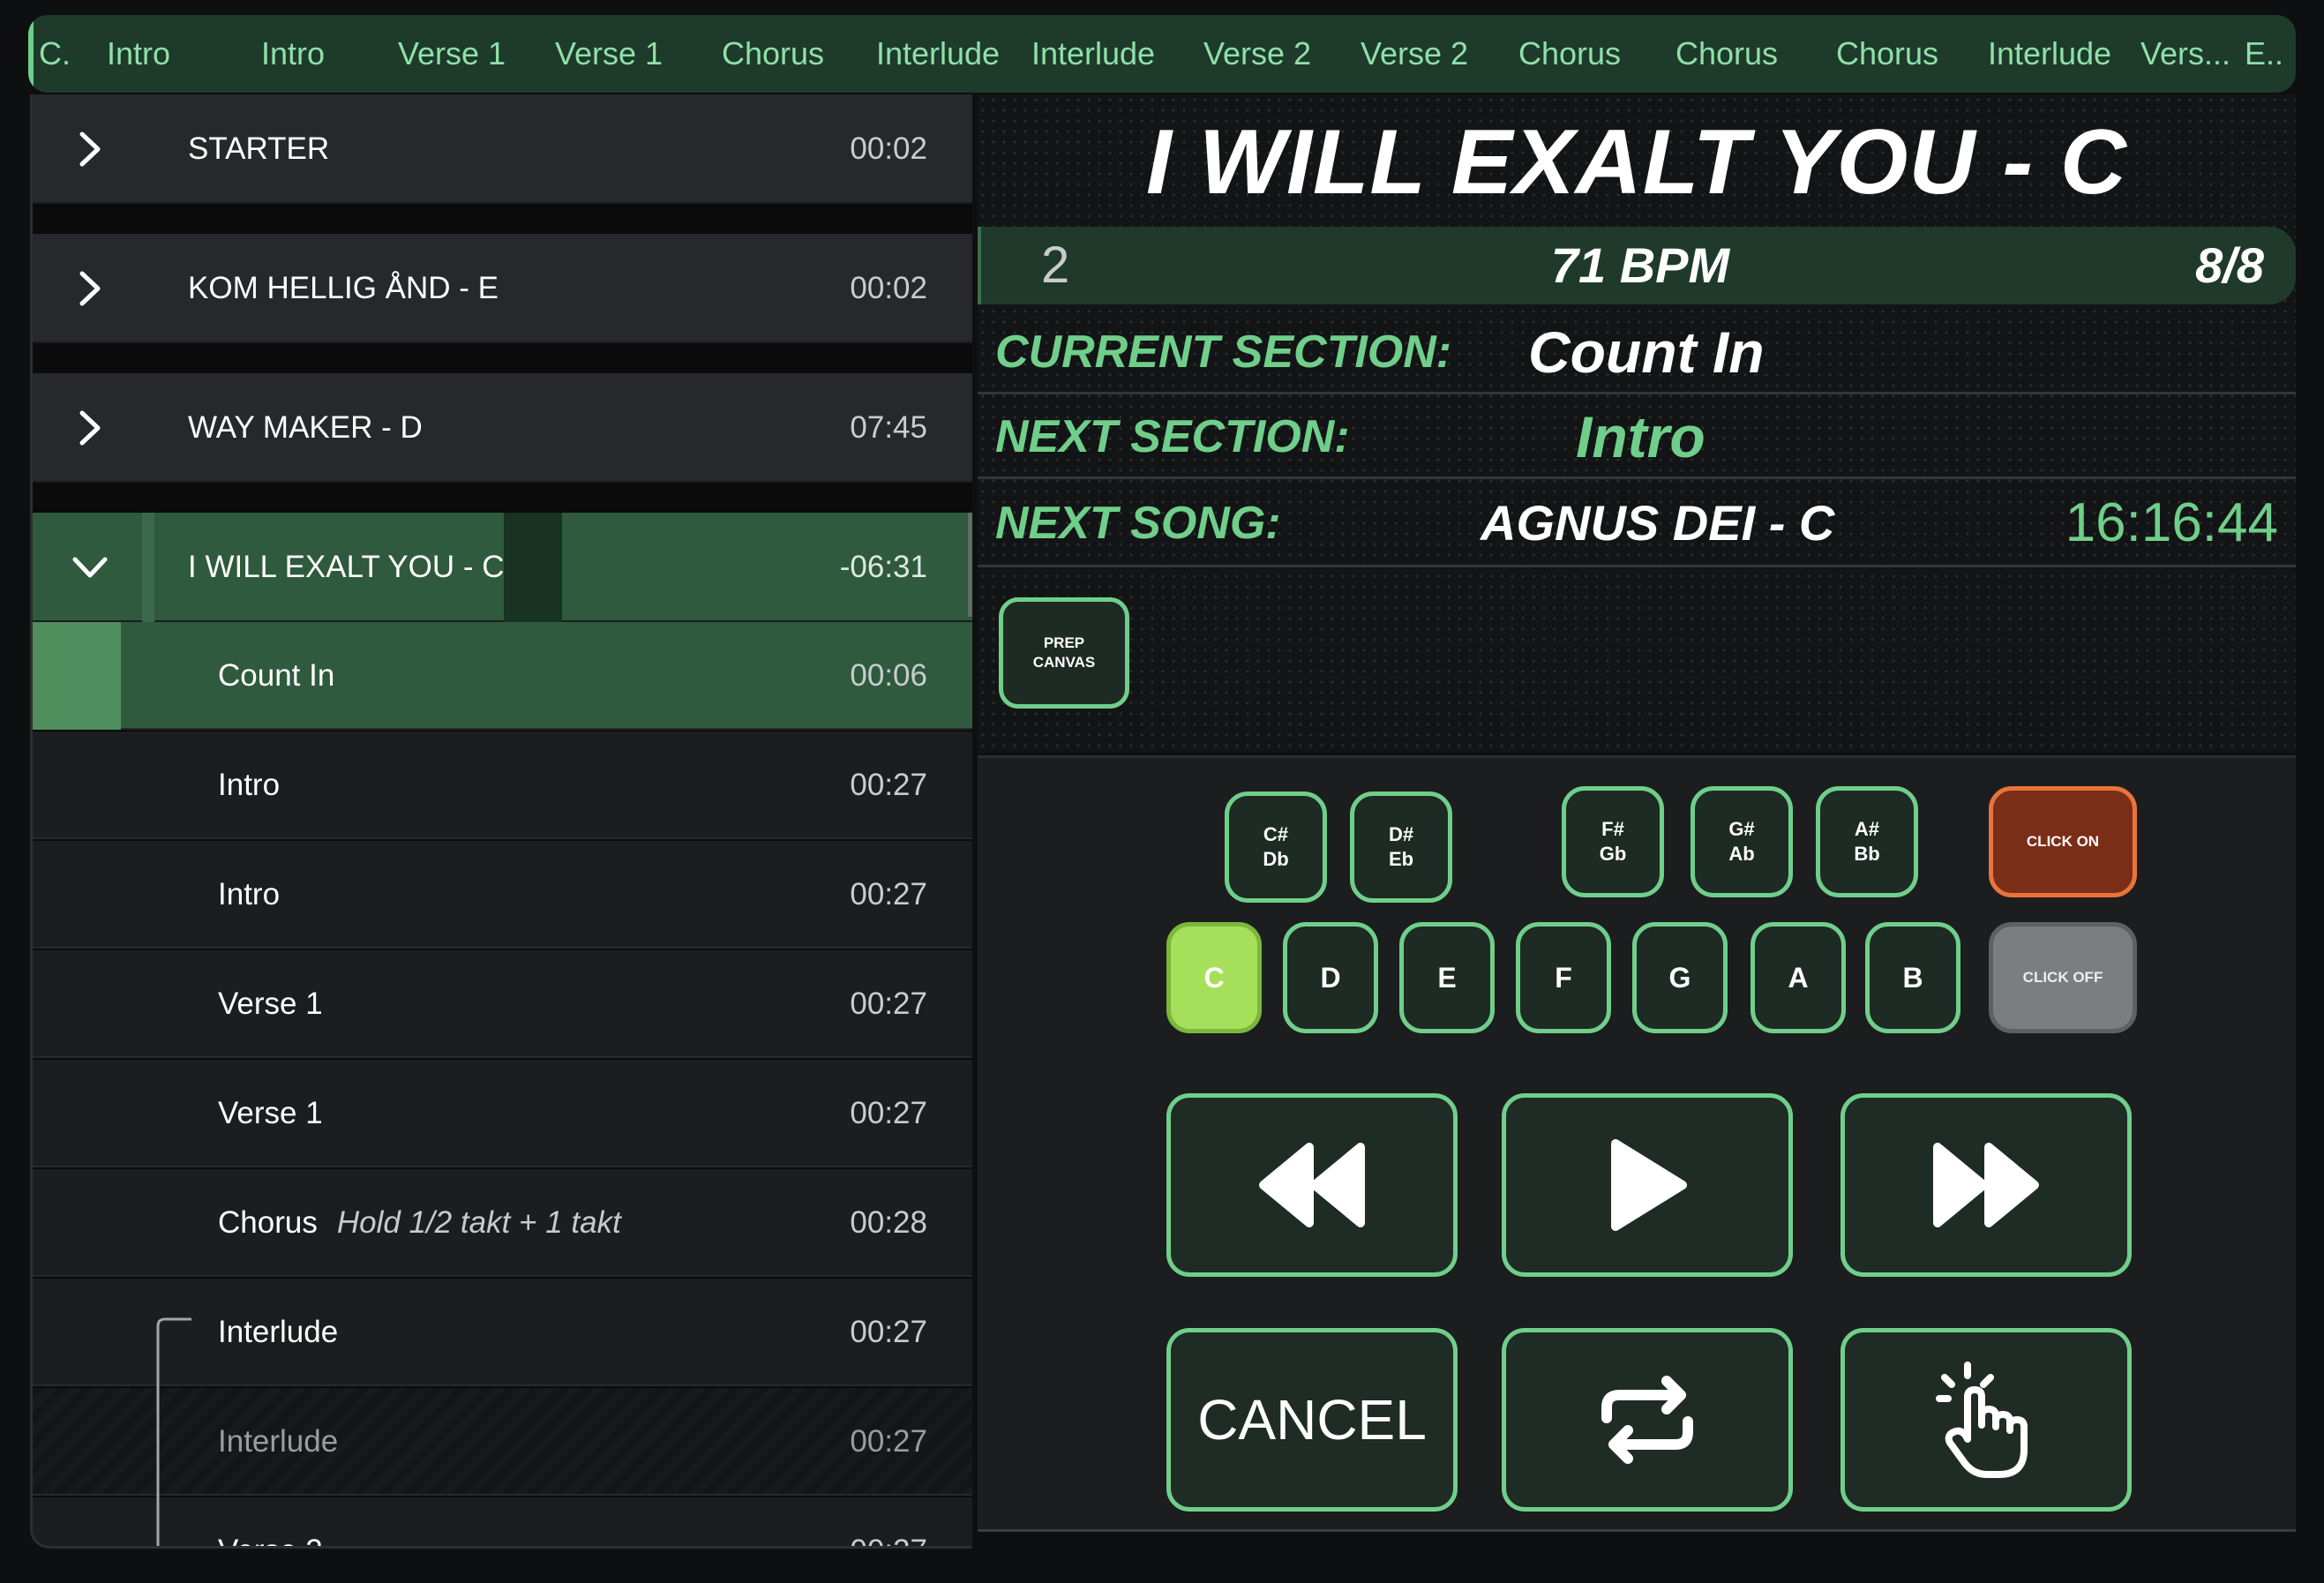 This screenshot has width=2324, height=1583. I want to click on key-c-sharp: C# Db, so click(1276, 848).